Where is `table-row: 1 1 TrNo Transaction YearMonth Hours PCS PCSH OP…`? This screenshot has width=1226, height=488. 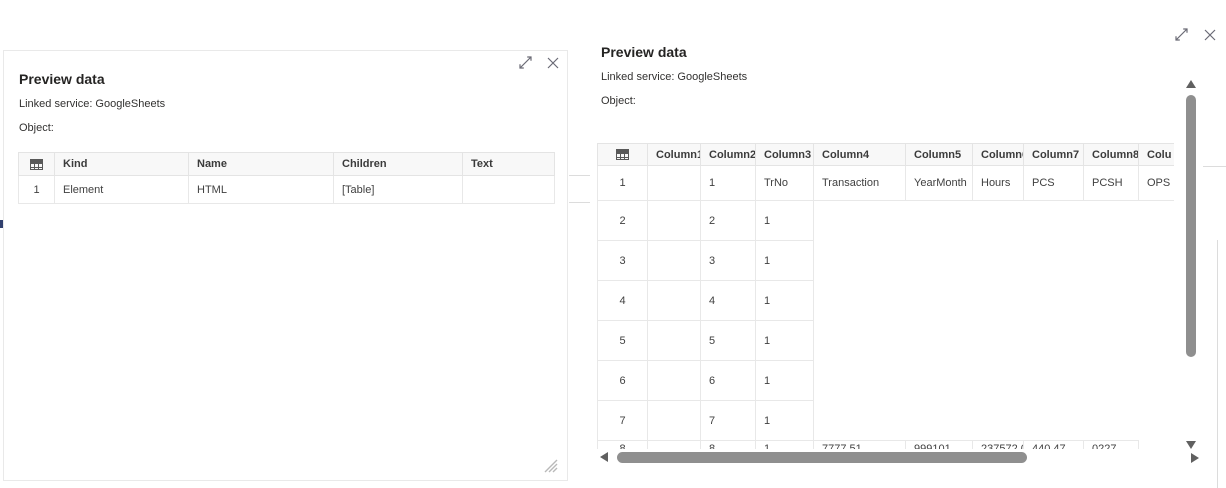 table-row: 1 1 TrNo Transaction YearMonth Hours PCS PCSH OP… is located at coordinates (885, 183).